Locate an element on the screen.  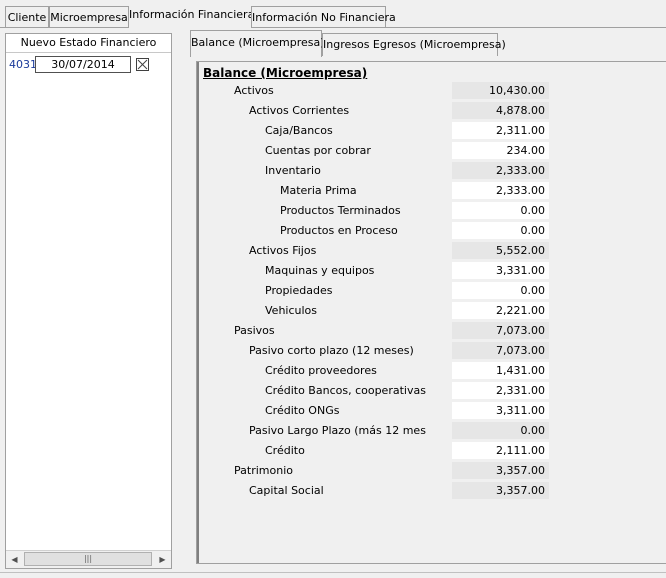
balance-row: Crédito proveedores 1,431.00 is located at coordinates (431, 371).